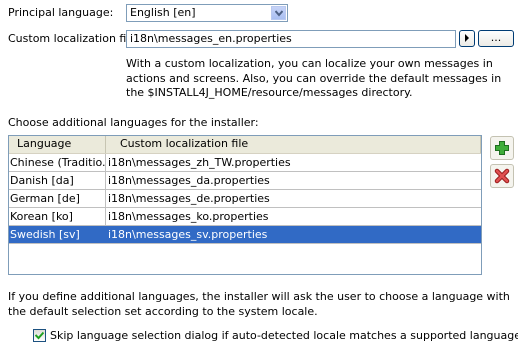 This screenshot has height=356, width=518. I want to click on language-cell: German [de], so click(57, 198).